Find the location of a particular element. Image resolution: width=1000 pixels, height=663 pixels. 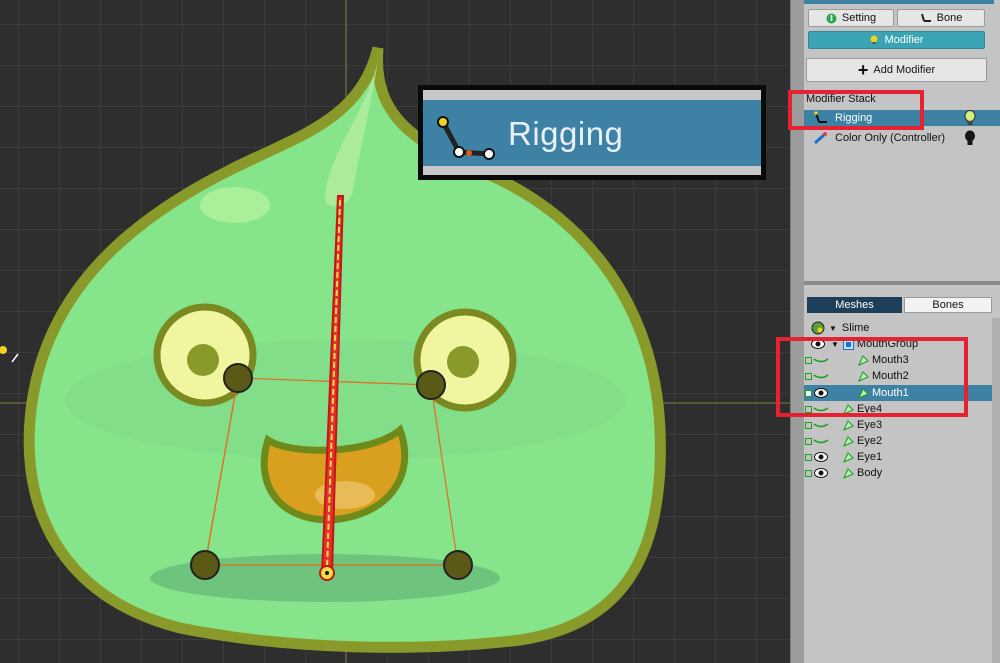

rigging-zoom-callout: Rigging is located at coordinates (592, 132).